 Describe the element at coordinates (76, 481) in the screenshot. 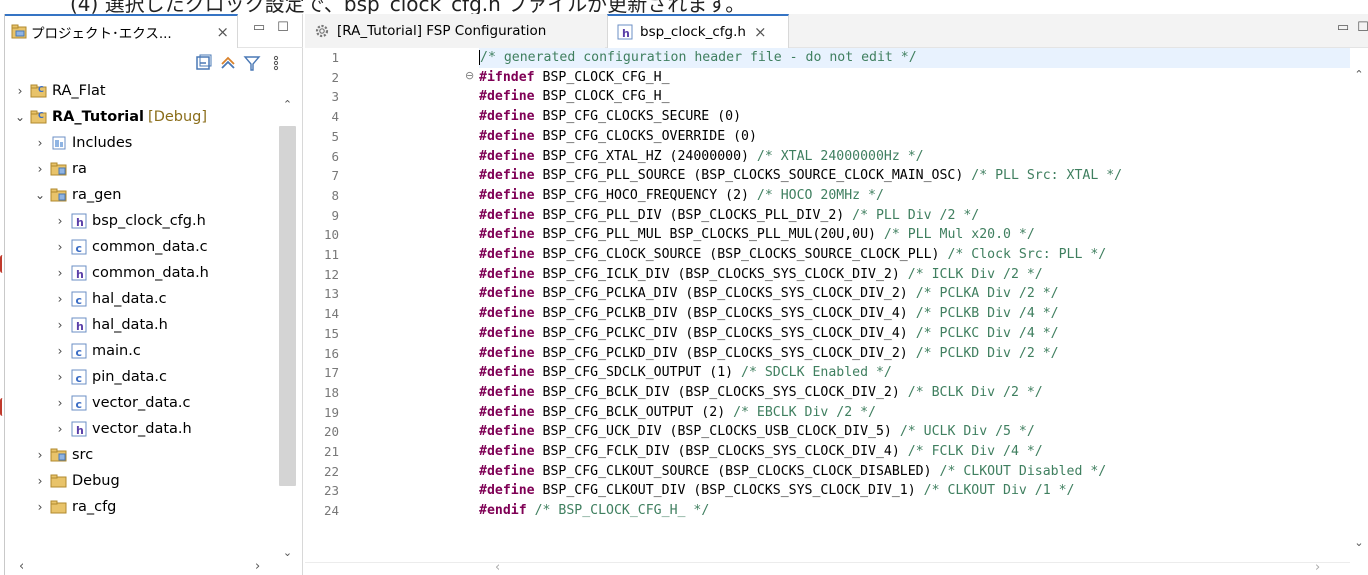

I see `tree-item: › Debug` at that location.